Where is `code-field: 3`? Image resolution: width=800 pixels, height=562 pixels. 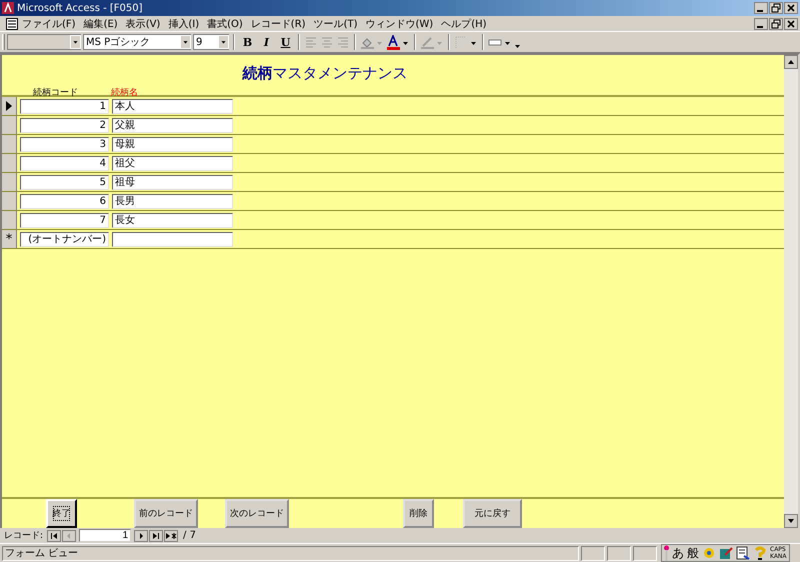 code-field: 3 is located at coordinates (64, 144).